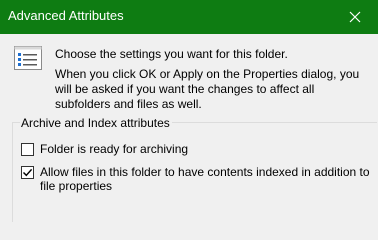  Describe the element at coordinates (205, 149) in the screenshot. I see `archive-checkbox-label: Folder is ready for archiving` at that location.